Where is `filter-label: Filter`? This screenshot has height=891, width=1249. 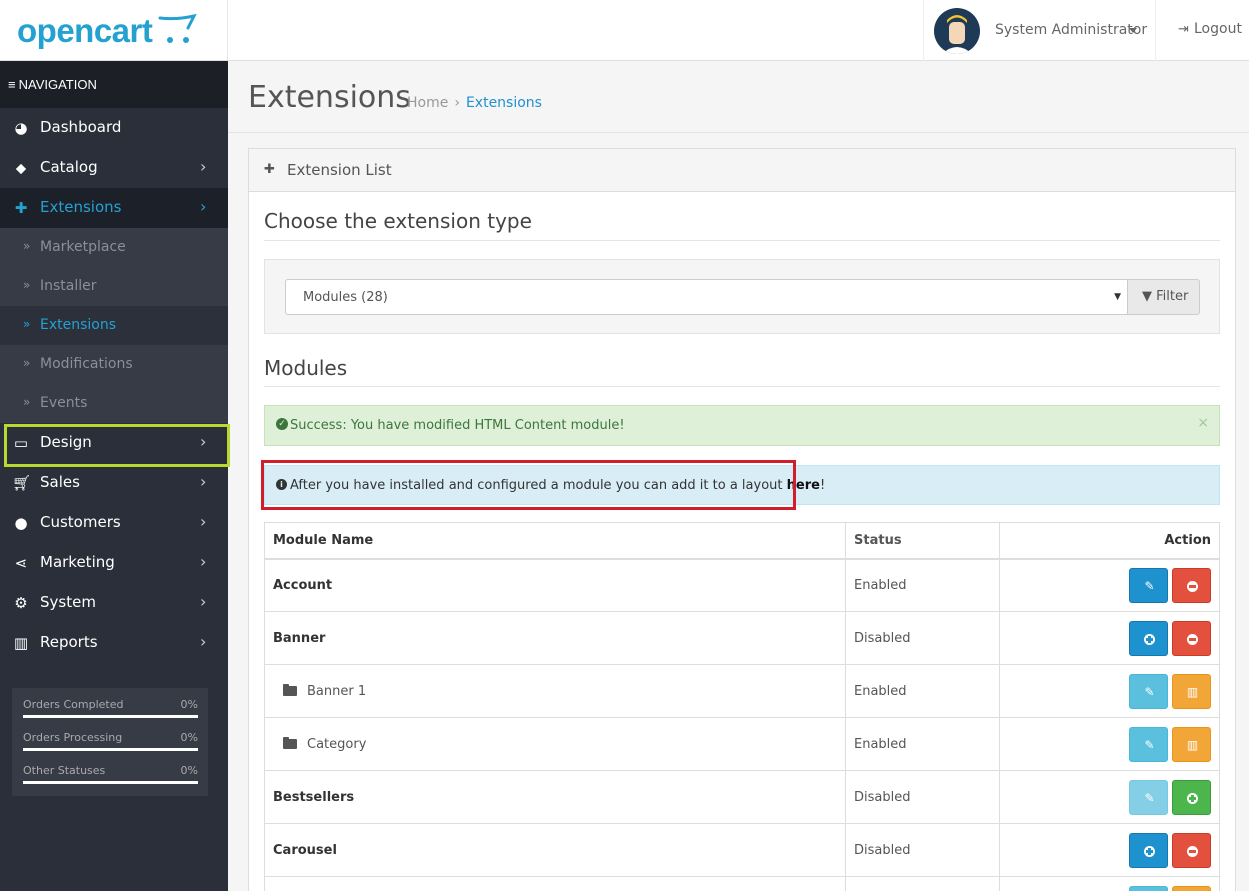
filter-label: Filter is located at coordinates (1172, 296).